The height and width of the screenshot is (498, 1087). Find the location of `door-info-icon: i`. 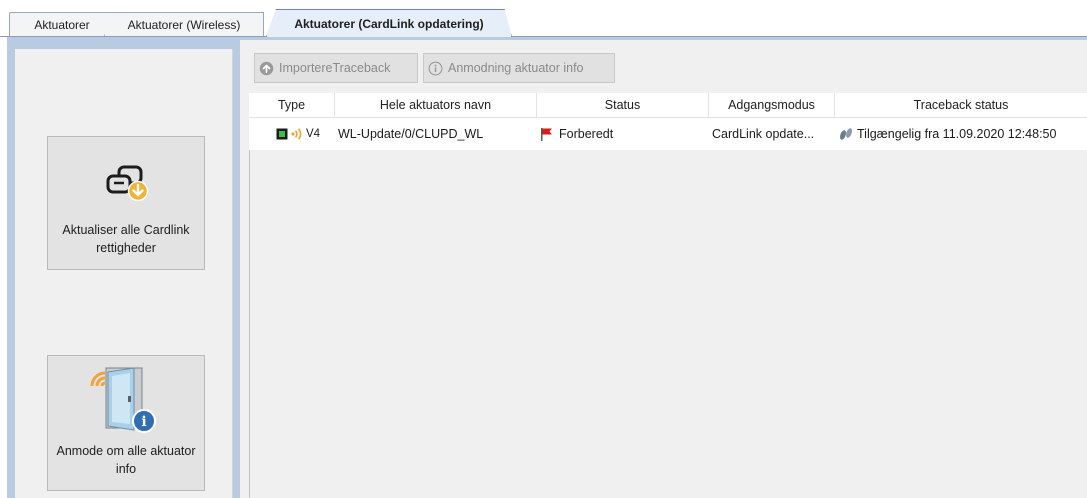

door-info-icon: i is located at coordinates (123, 400).